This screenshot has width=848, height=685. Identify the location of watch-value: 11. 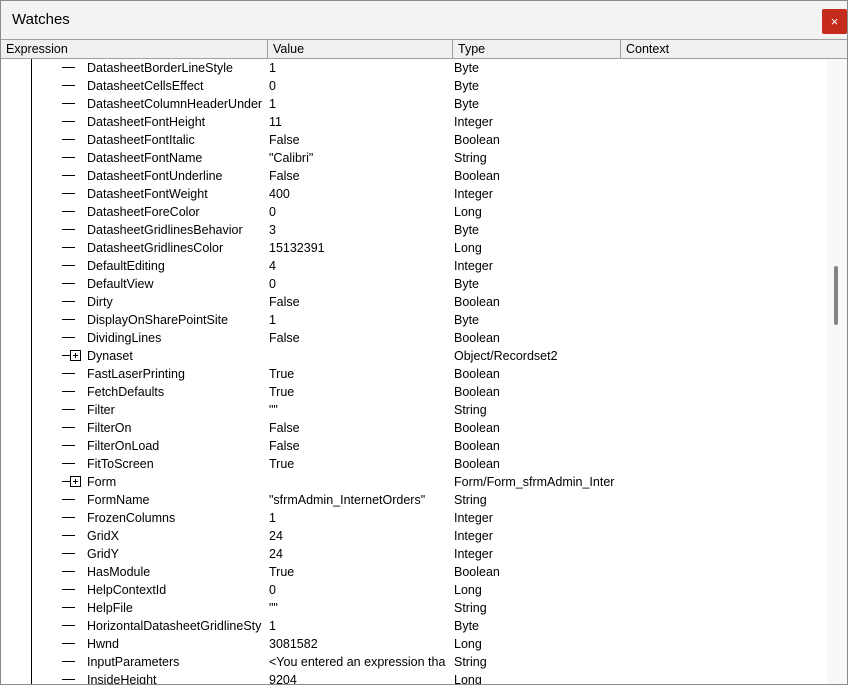
(275, 122).